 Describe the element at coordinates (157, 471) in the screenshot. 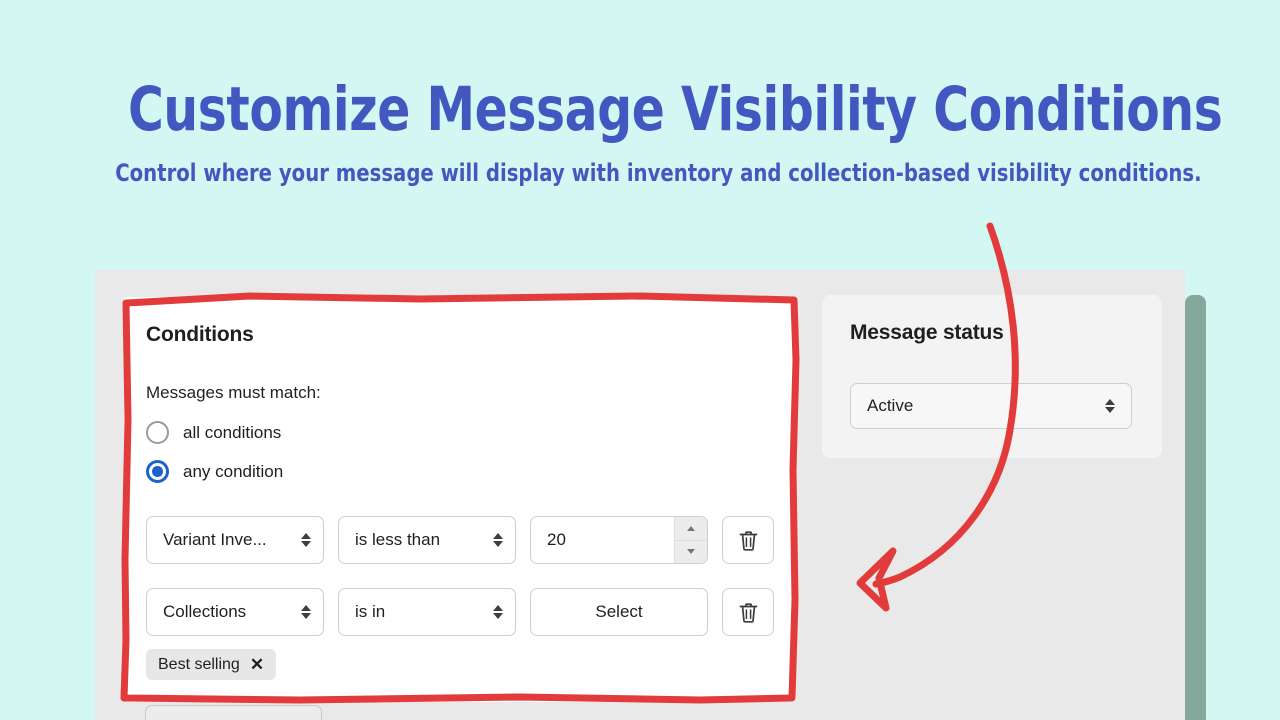

I see `radio-icon-selected` at that location.